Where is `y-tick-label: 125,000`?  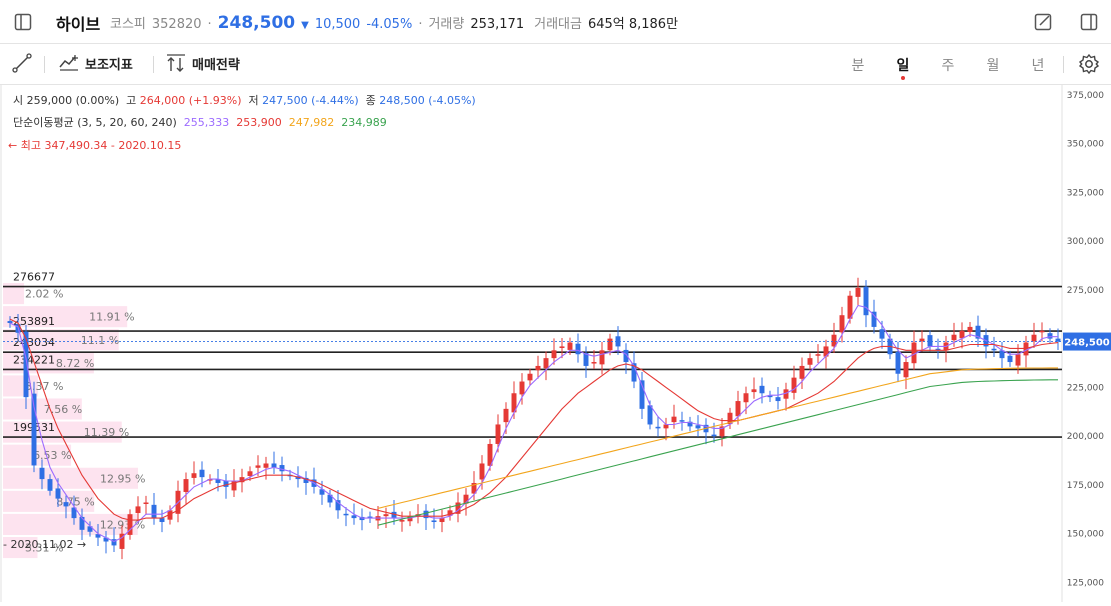
y-tick-label: 125,000 is located at coordinates (1085, 583).